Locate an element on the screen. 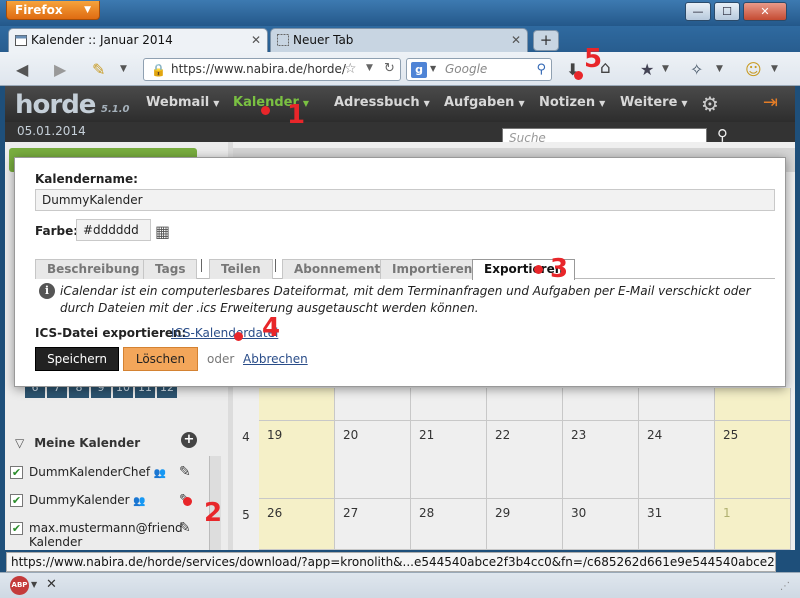 This screenshot has height=598, width=800. gear-icon: ⚙ is located at coordinates (710, 104).